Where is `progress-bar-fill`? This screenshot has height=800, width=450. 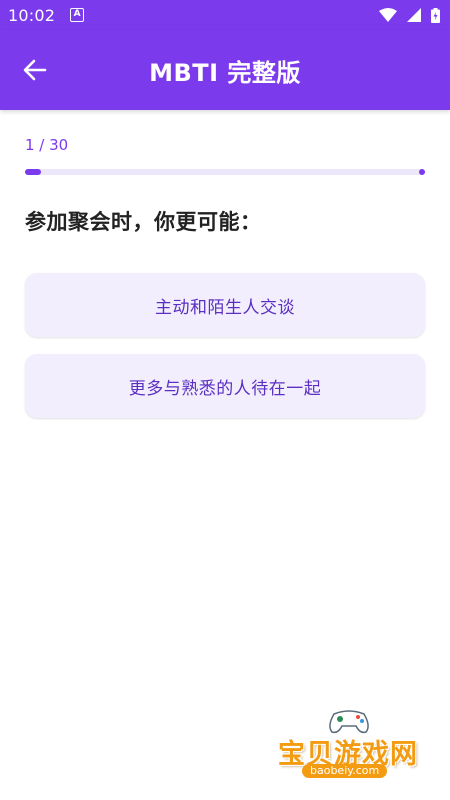 progress-bar-fill is located at coordinates (33, 172).